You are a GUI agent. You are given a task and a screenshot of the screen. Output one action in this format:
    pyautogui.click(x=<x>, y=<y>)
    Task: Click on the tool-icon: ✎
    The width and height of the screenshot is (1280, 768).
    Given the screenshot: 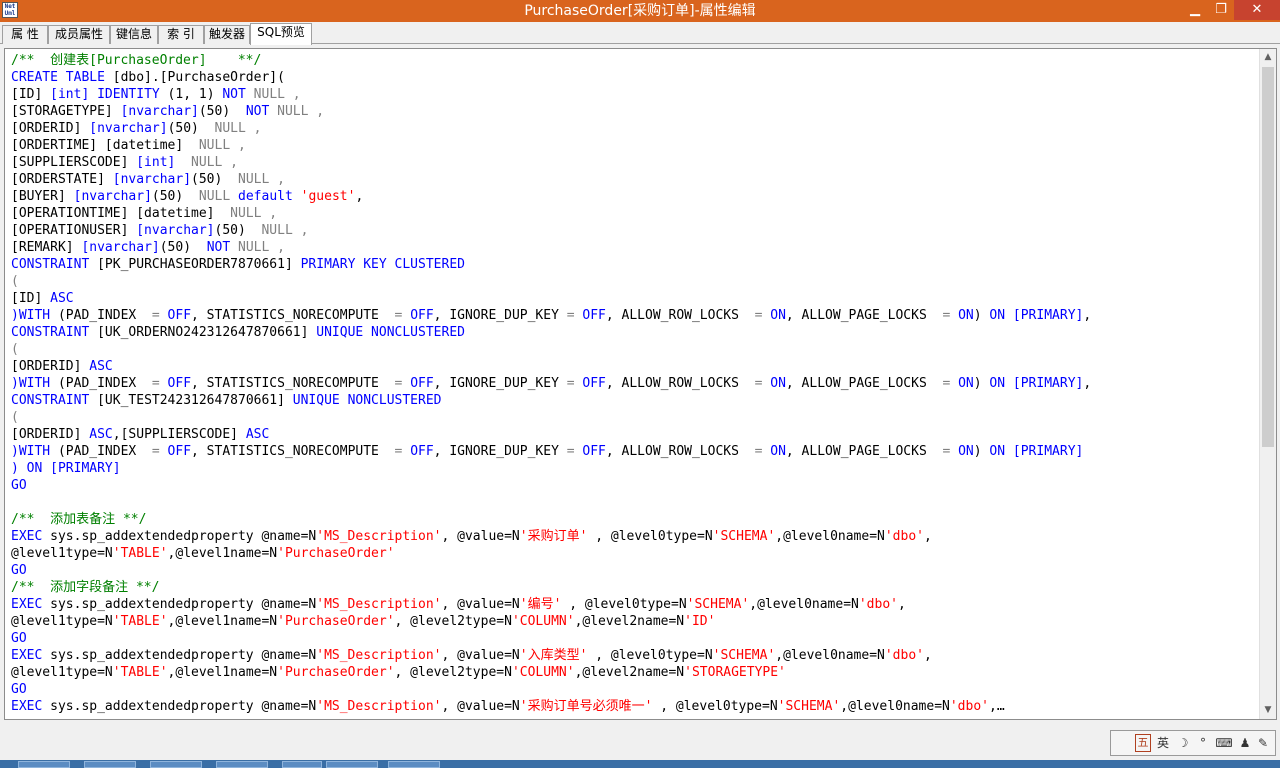 What is the action you would take?
    pyautogui.click(x=1263, y=743)
    